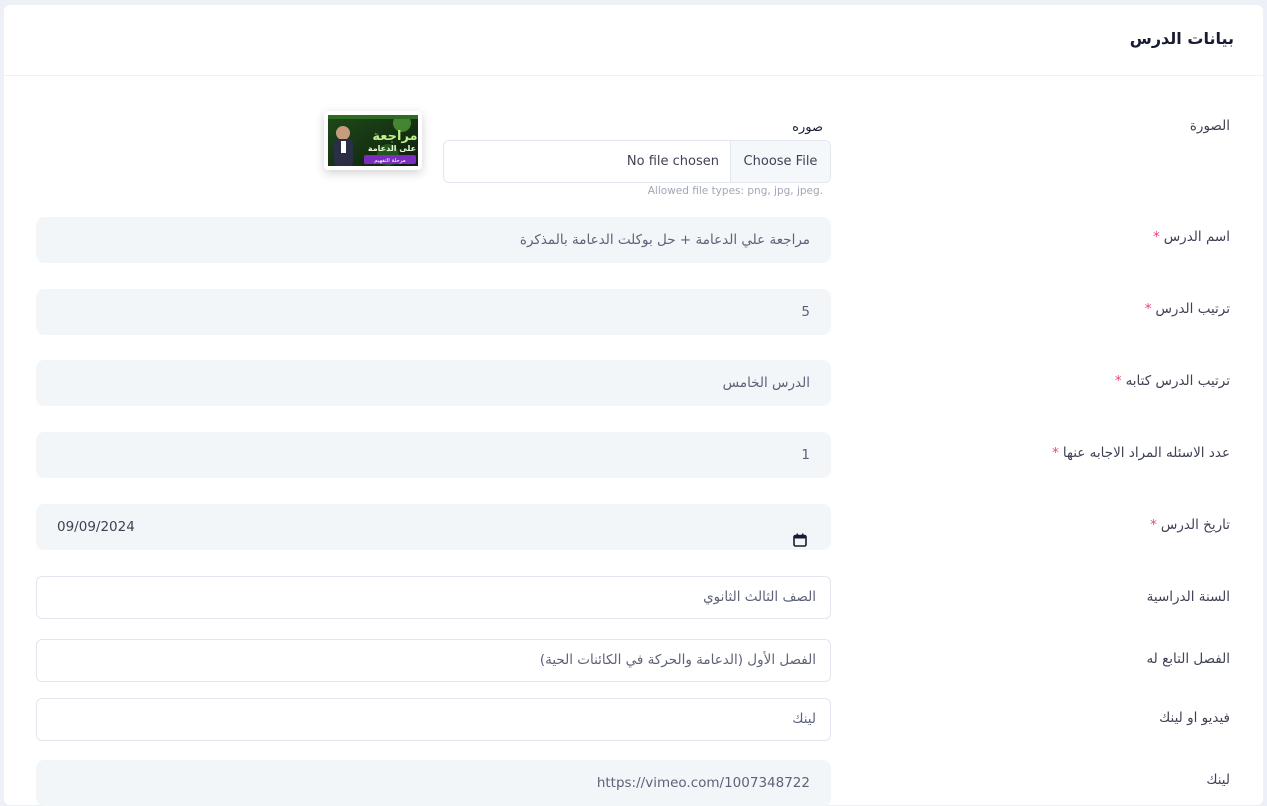  I want to click on choose-file-button: Choose File, so click(780, 161).